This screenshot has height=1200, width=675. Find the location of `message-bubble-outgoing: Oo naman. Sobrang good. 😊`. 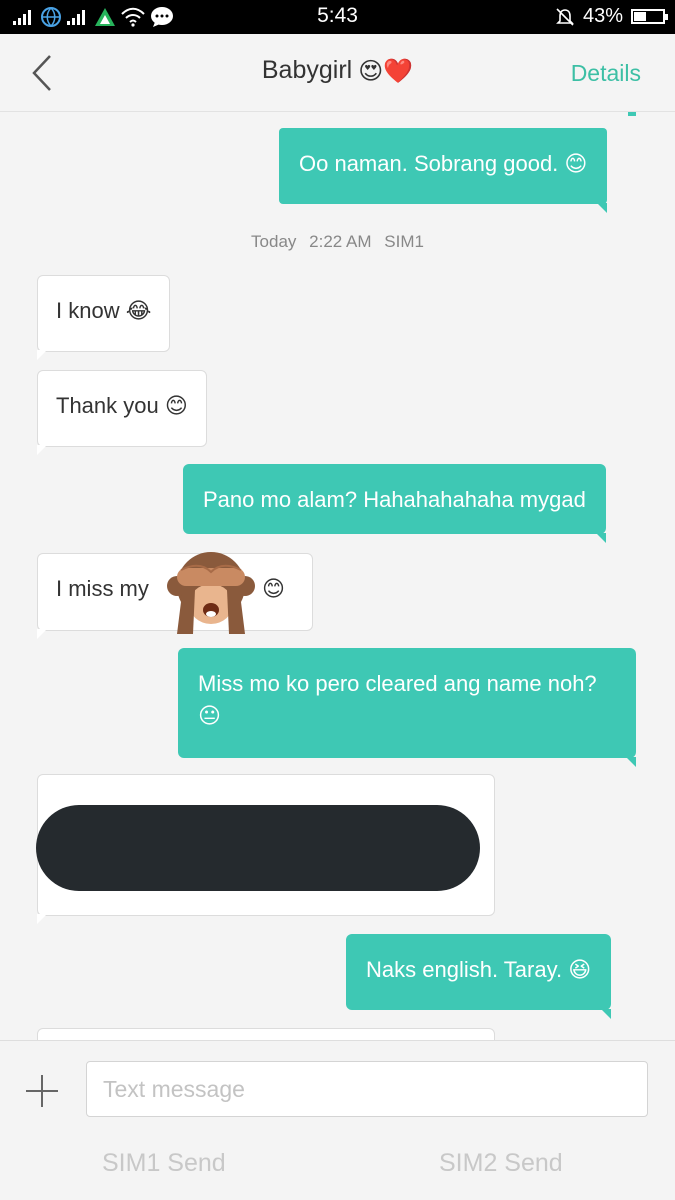

message-bubble-outgoing: Oo naman. Sobrang good. 😊 is located at coordinates (443, 170).